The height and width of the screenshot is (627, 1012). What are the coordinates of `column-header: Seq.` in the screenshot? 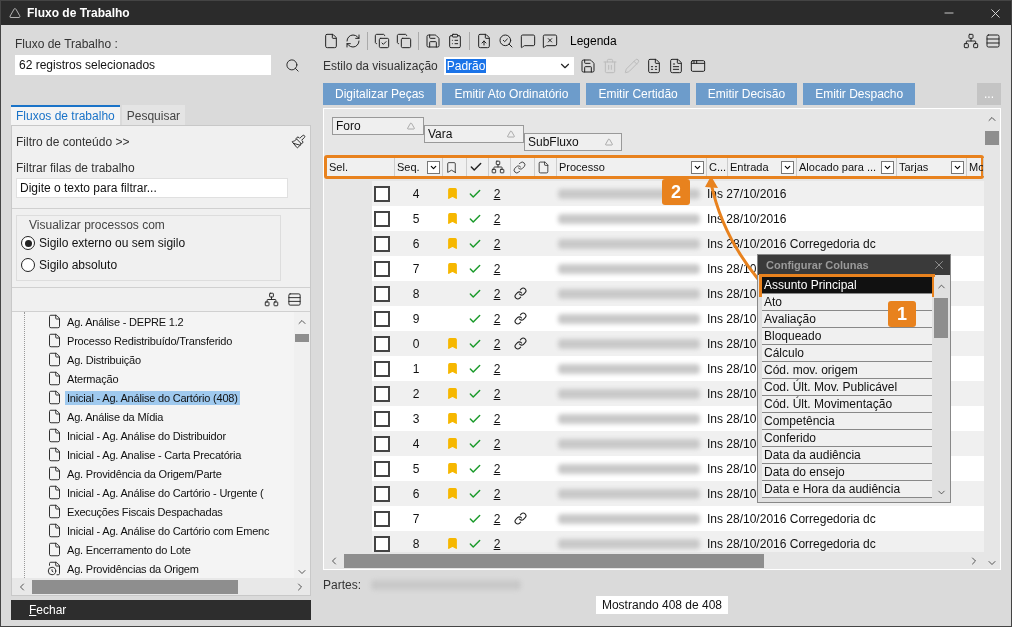 It's located at (408, 167).